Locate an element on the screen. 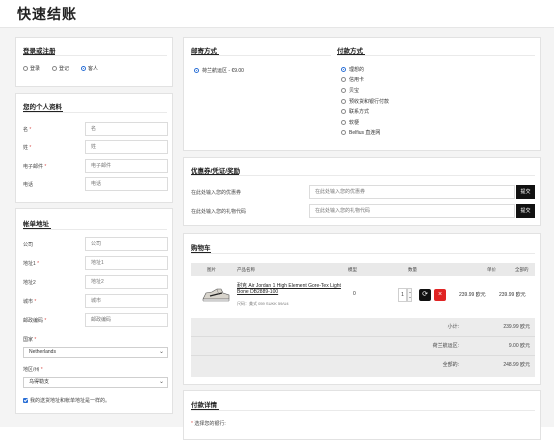 The height and width of the screenshot is (440, 554). payment-radio-contact is located at coordinates (343, 111).